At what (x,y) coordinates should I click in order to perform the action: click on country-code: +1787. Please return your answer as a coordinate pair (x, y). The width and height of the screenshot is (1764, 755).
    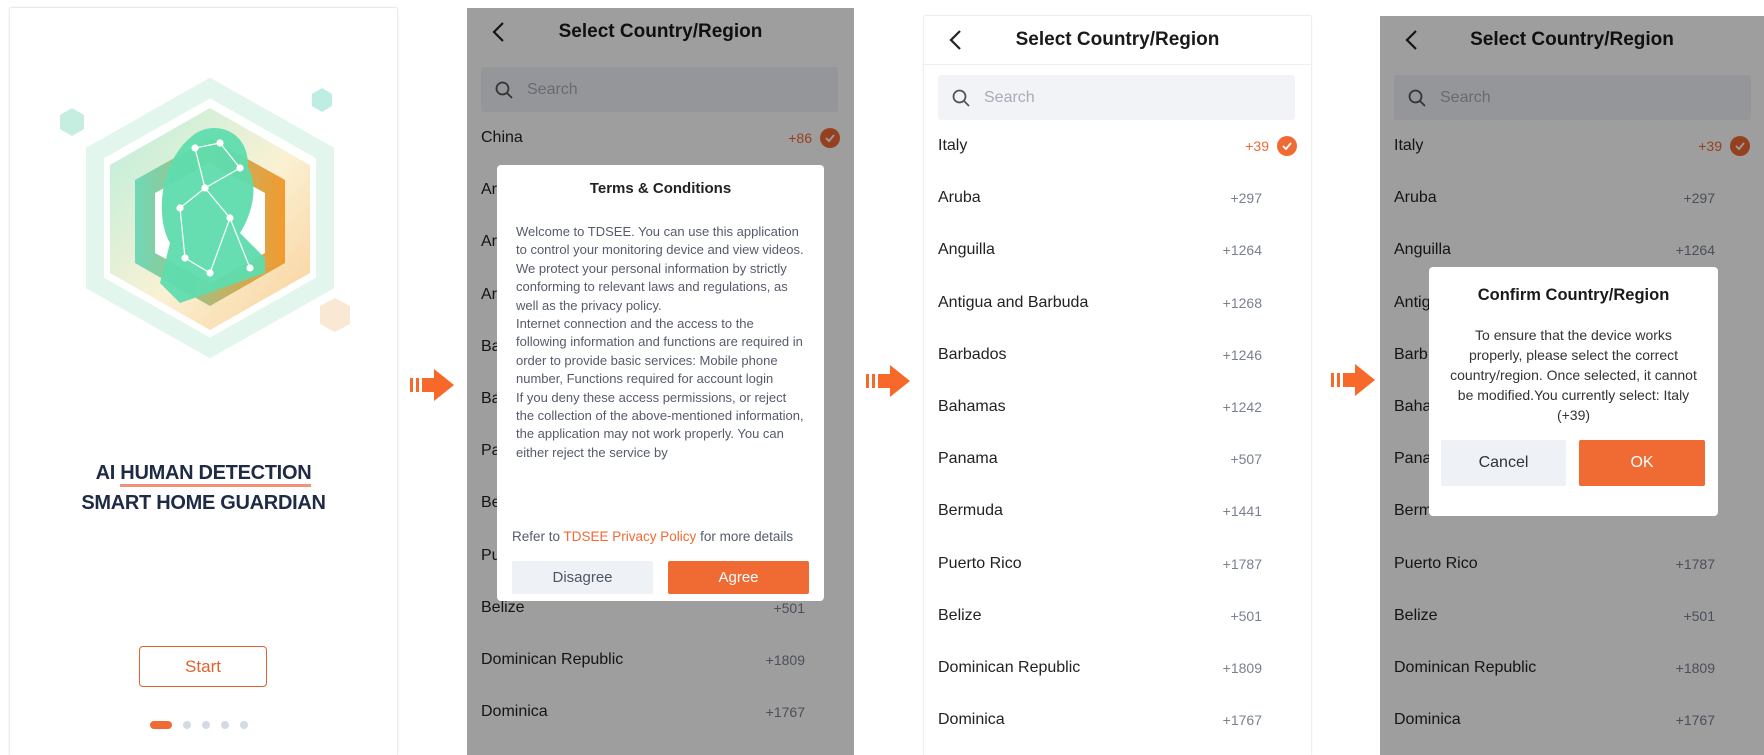
    Looking at the image, I should click on (1242, 563).